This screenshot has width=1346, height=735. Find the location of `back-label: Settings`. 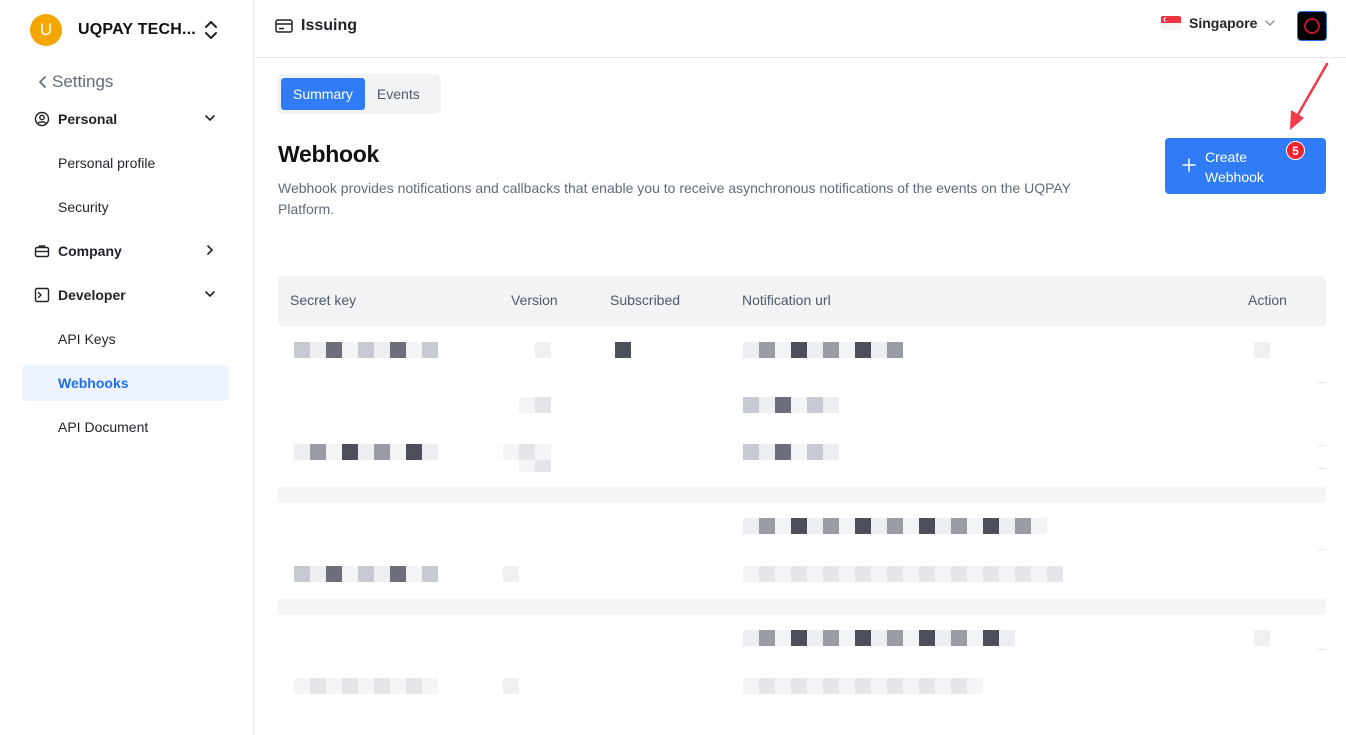

back-label: Settings is located at coordinates (83, 81).